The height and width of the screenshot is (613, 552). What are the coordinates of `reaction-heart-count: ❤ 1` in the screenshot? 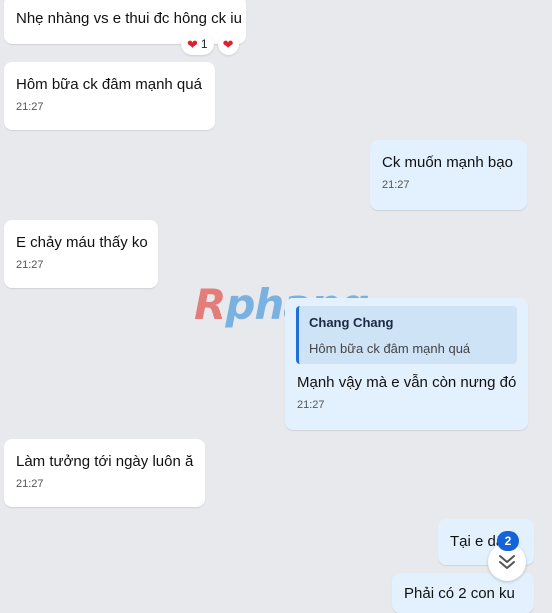 It's located at (197, 44).